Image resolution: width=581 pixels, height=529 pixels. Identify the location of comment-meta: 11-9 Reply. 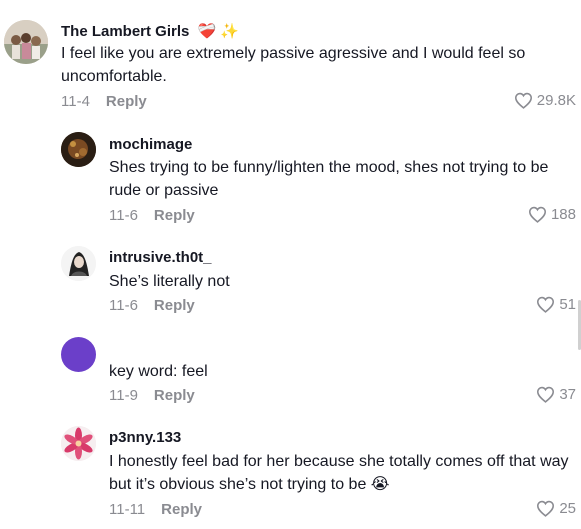
(152, 395).